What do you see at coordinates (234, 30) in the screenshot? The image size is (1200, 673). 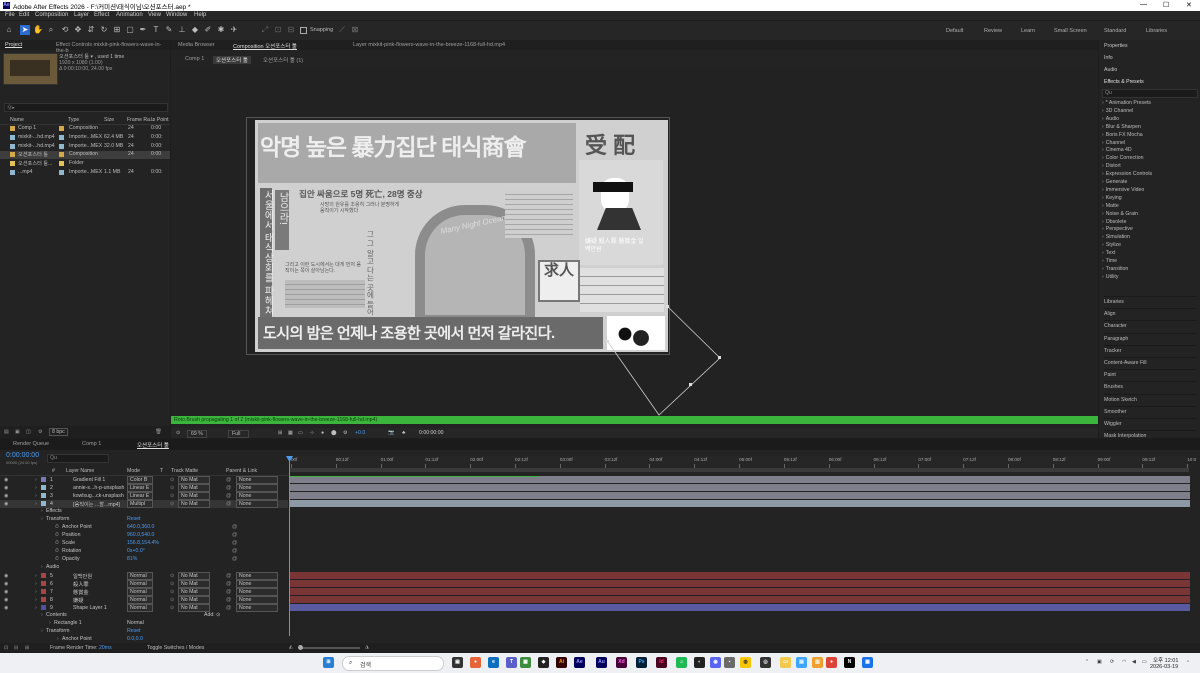 I see `puppet-tool-icon: ✈` at bounding box center [234, 30].